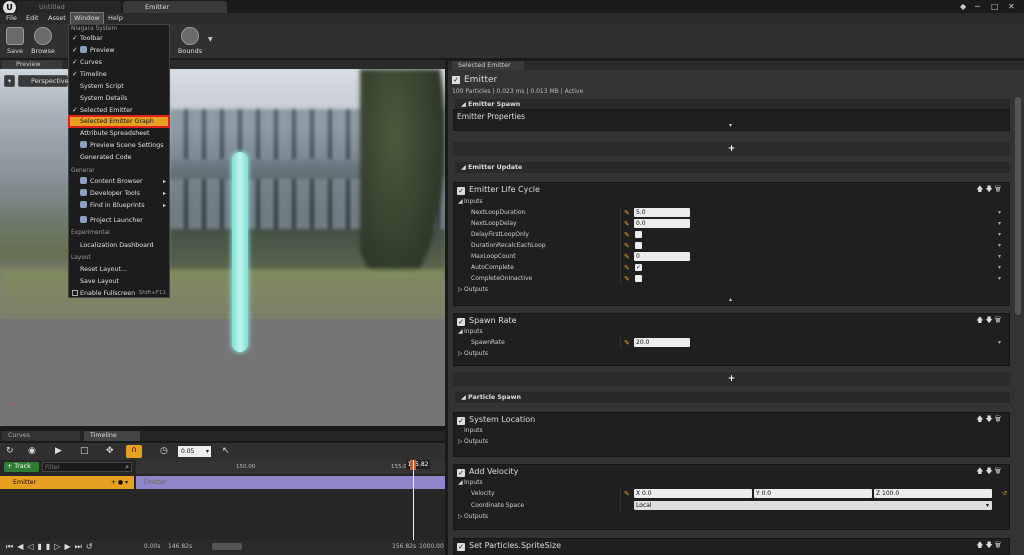 The width and height of the screenshot is (1024, 555). I want to click on close-icon: ✕, so click(1011, 6).